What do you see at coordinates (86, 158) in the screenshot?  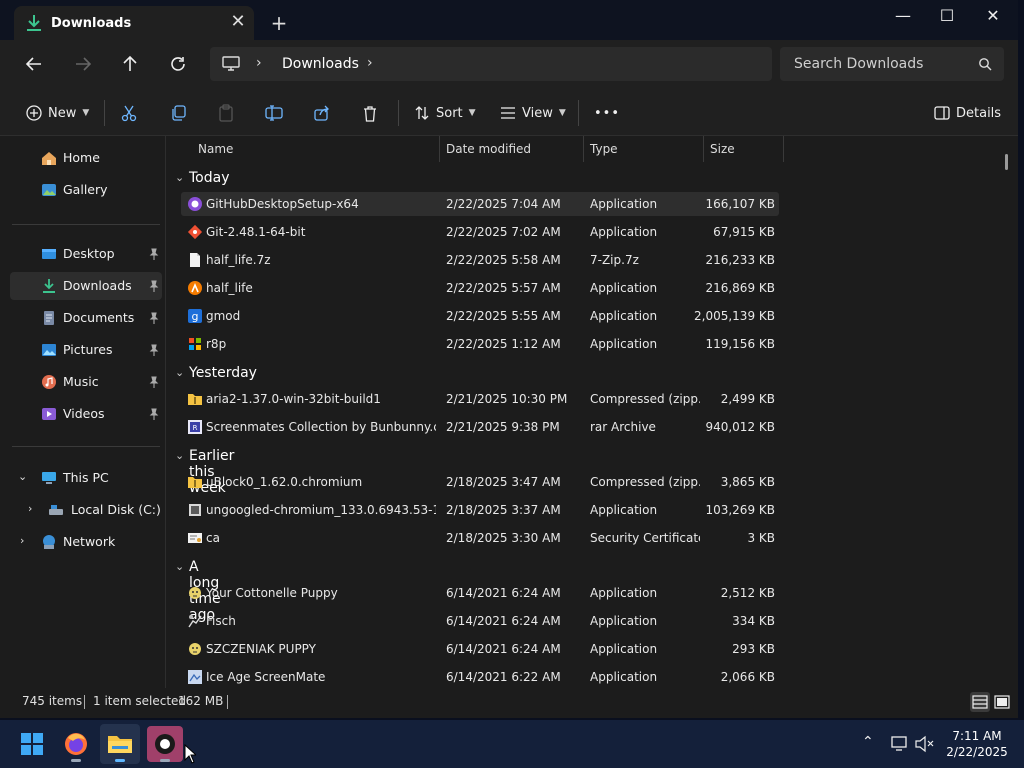 I see `sidebar-item-home: Home` at bounding box center [86, 158].